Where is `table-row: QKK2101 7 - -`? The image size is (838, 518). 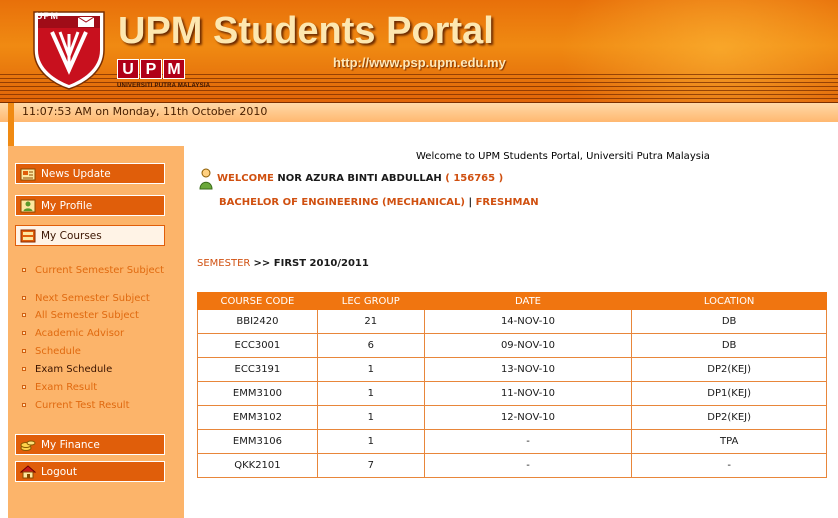
table-row: QKK2101 7 - - is located at coordinates (512, 465).